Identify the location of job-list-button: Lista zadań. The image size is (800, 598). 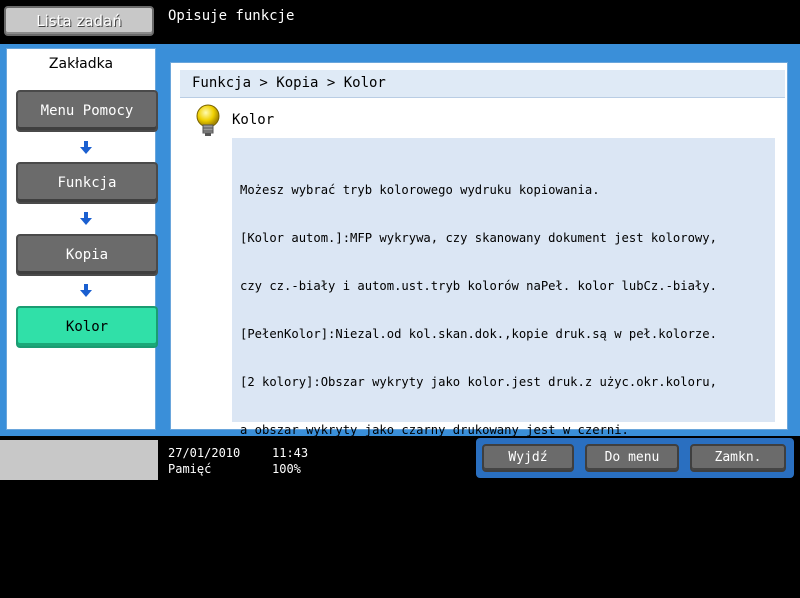
(79, 21).